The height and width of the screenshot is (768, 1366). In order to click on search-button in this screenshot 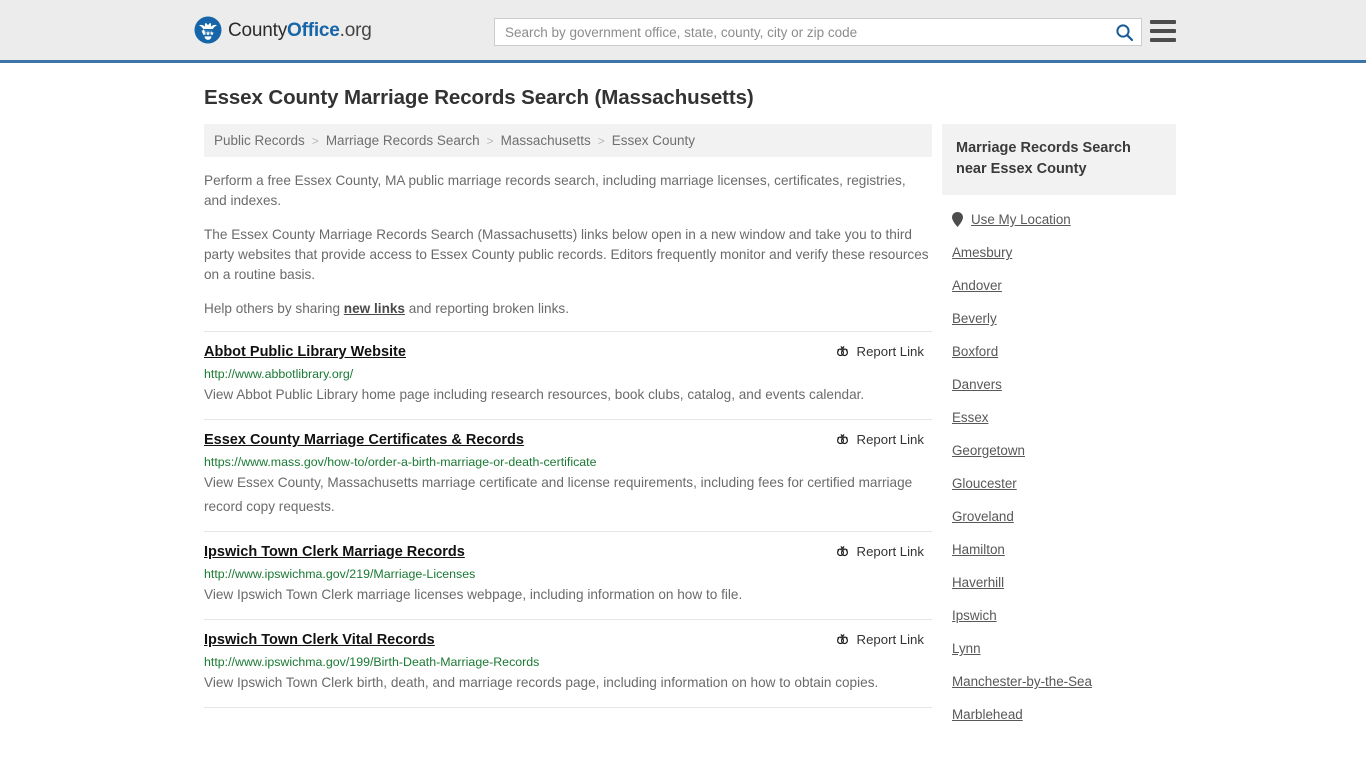, I will do `click(1124, 32)`.